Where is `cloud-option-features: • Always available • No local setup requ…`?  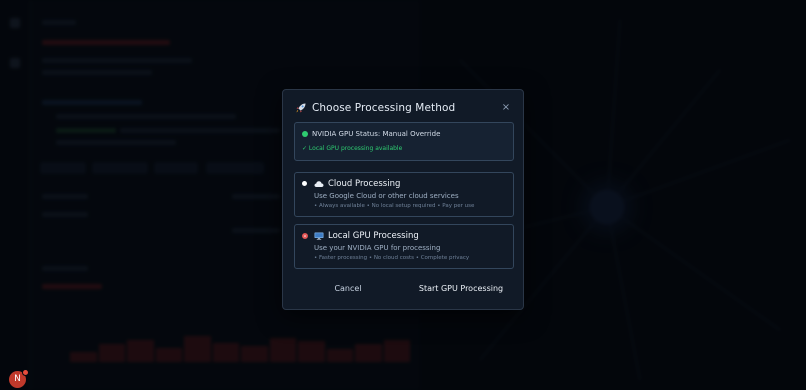
cloud-option-features: • Always available • No local setup requ… is located at coordinates (394, 206).